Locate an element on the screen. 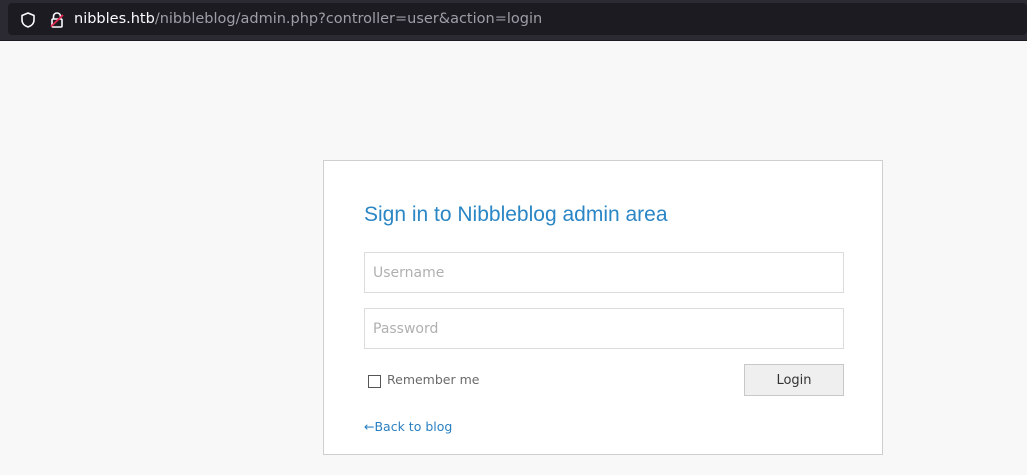 This screenshot has width=1027, height=475. login-button: Login is located at coordinates (794, 380).